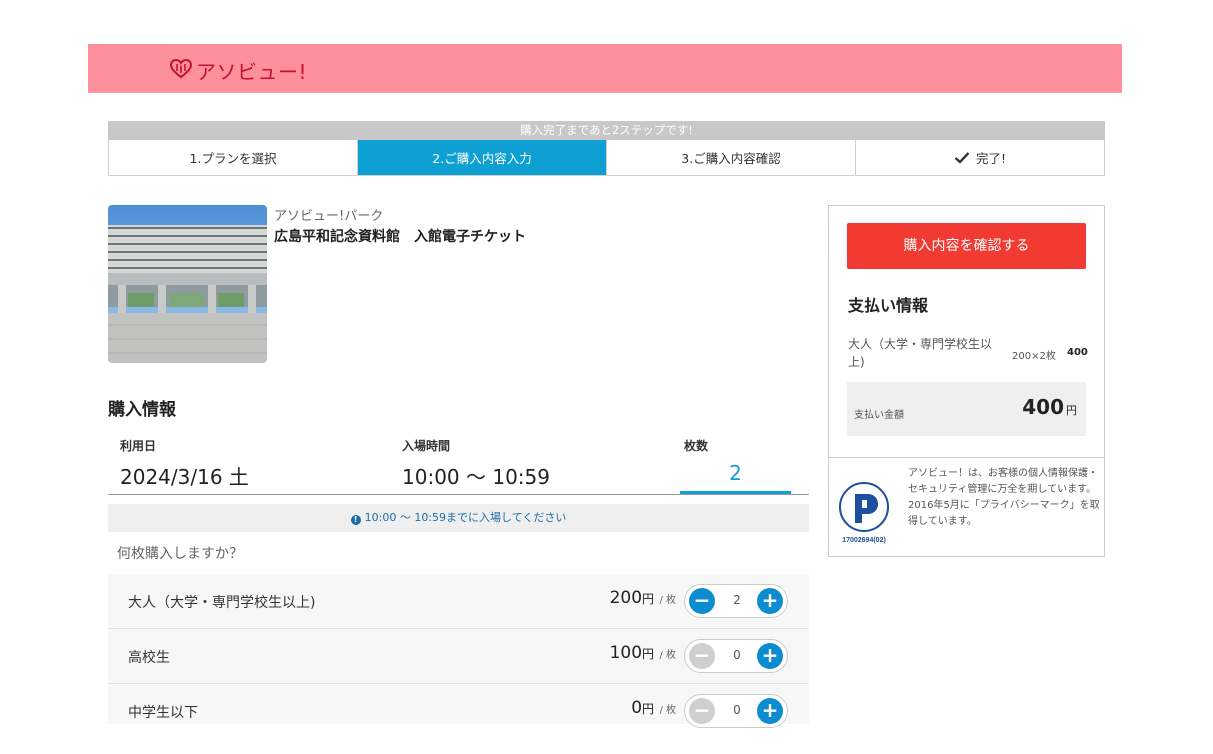 This screenshot has width=1213, height=754. Describe the element at coordinates (966, 246) in the screenshot. I see `confirm-purchase-button: 購入内容を確認する` at that location.